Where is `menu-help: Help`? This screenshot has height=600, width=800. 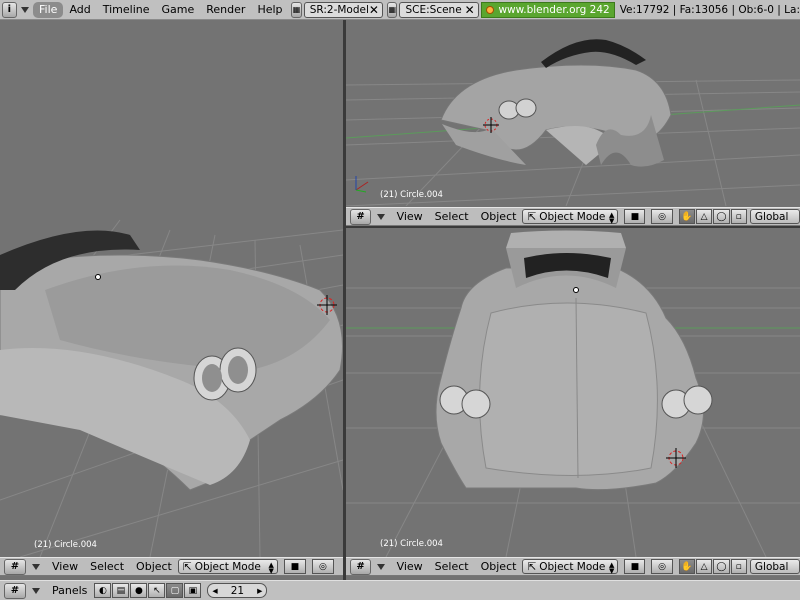
menu-help: Help is located at coordinates (269, 10).